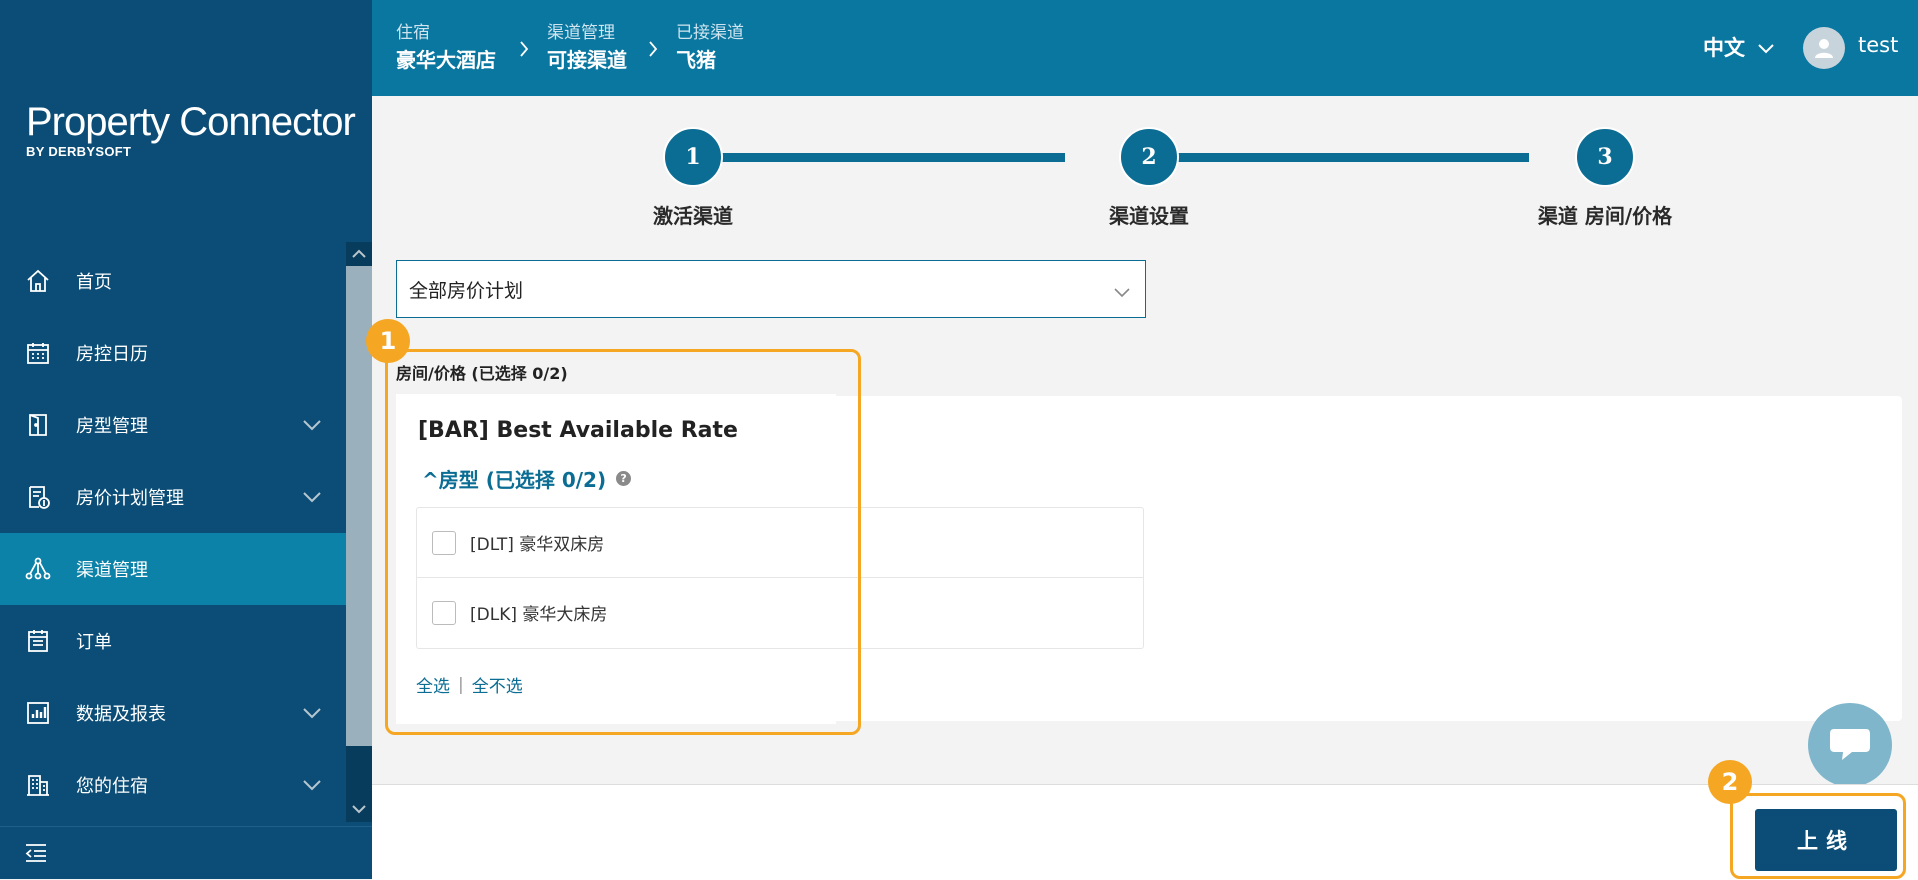  What do you see at coordinates (1724, 48) in the screenshot?
I see `language-label: 中文` at bounding box center [1724, 48].